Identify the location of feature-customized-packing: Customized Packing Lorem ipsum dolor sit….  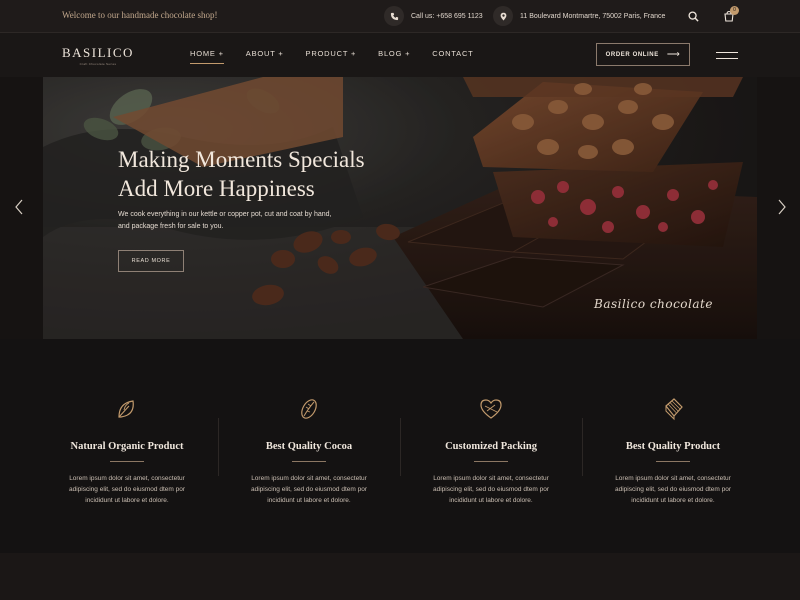
(491, 451).